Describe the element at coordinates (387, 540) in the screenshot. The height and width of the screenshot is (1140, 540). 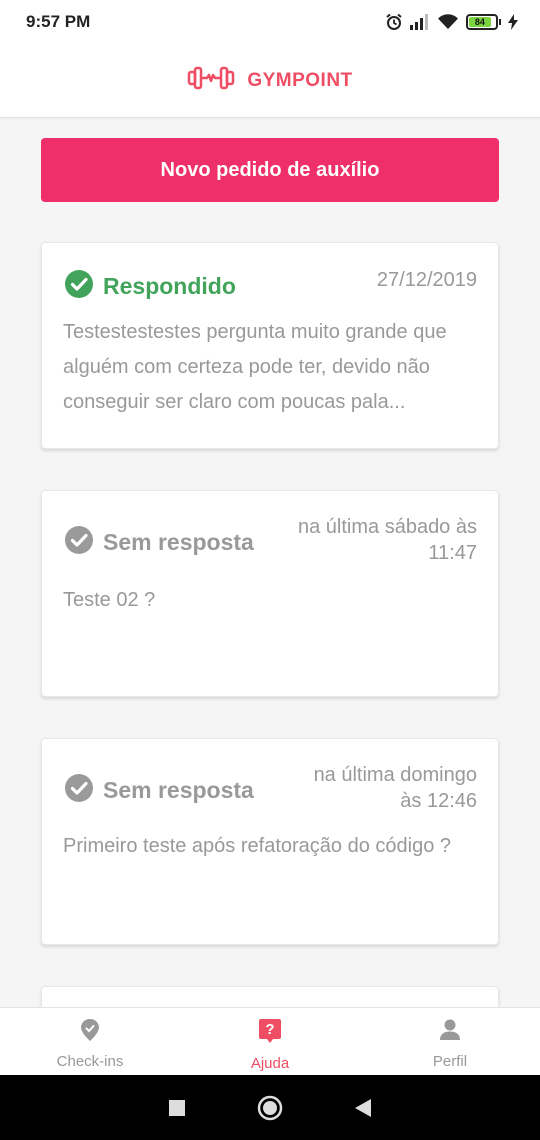
I see `card-date: na última sábado às 11:47` at that location.